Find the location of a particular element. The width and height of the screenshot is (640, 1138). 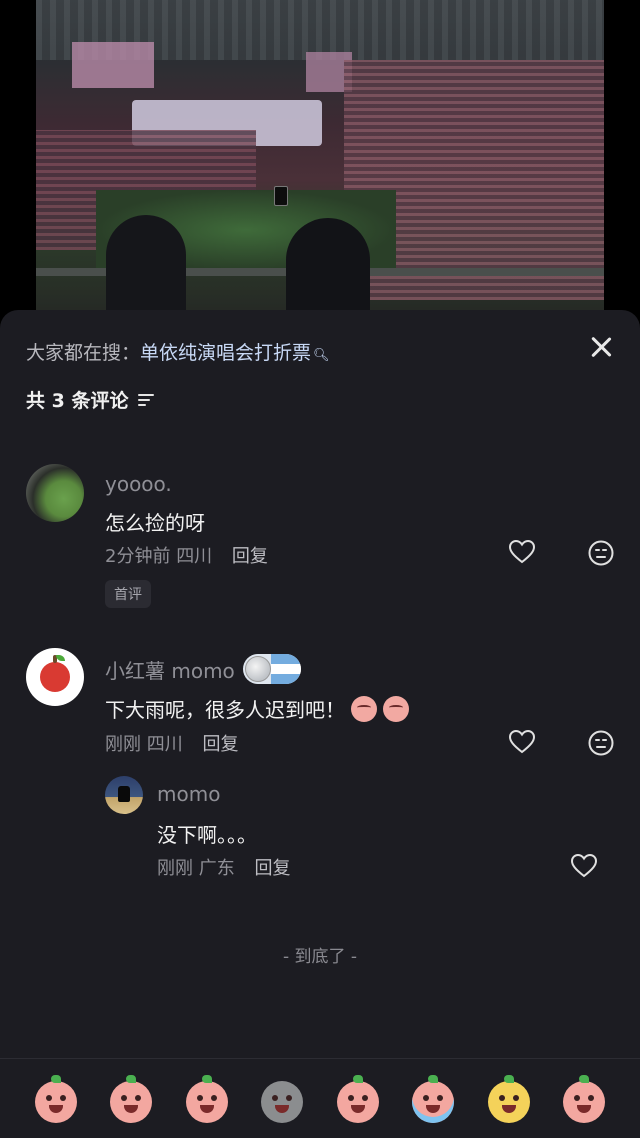

search-icon: 🔍︎ is located at coordinates (321, 355).